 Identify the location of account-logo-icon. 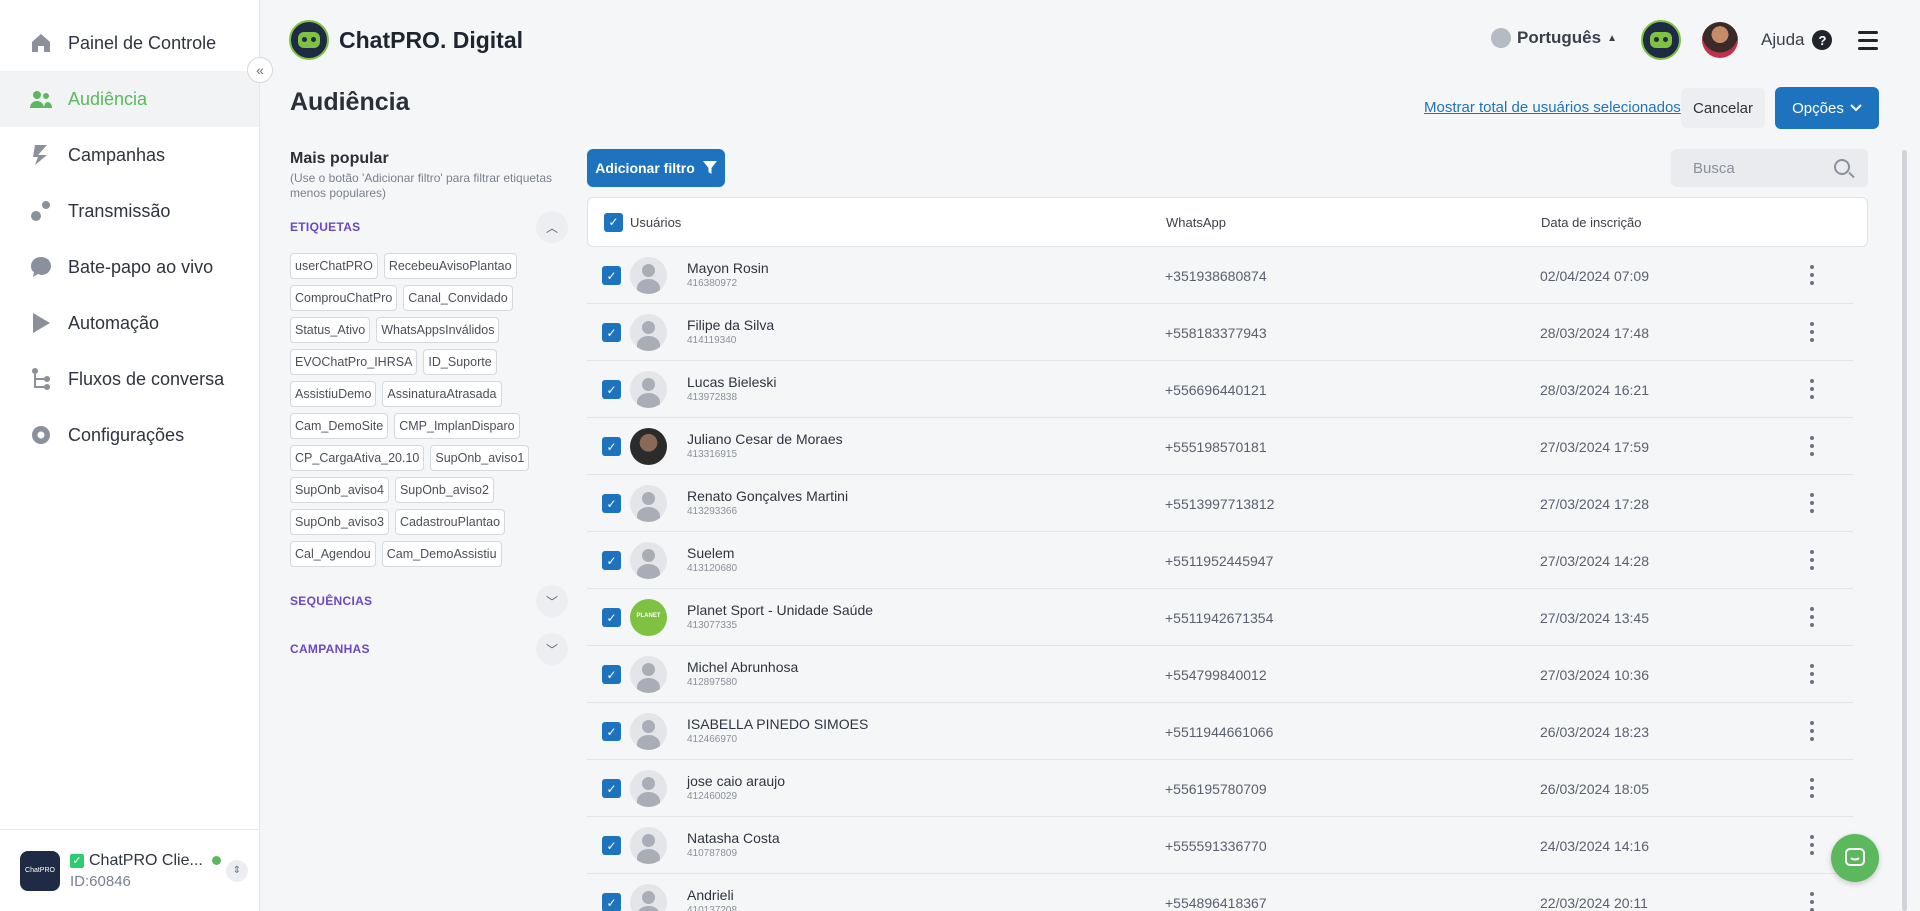
(1661, 40).